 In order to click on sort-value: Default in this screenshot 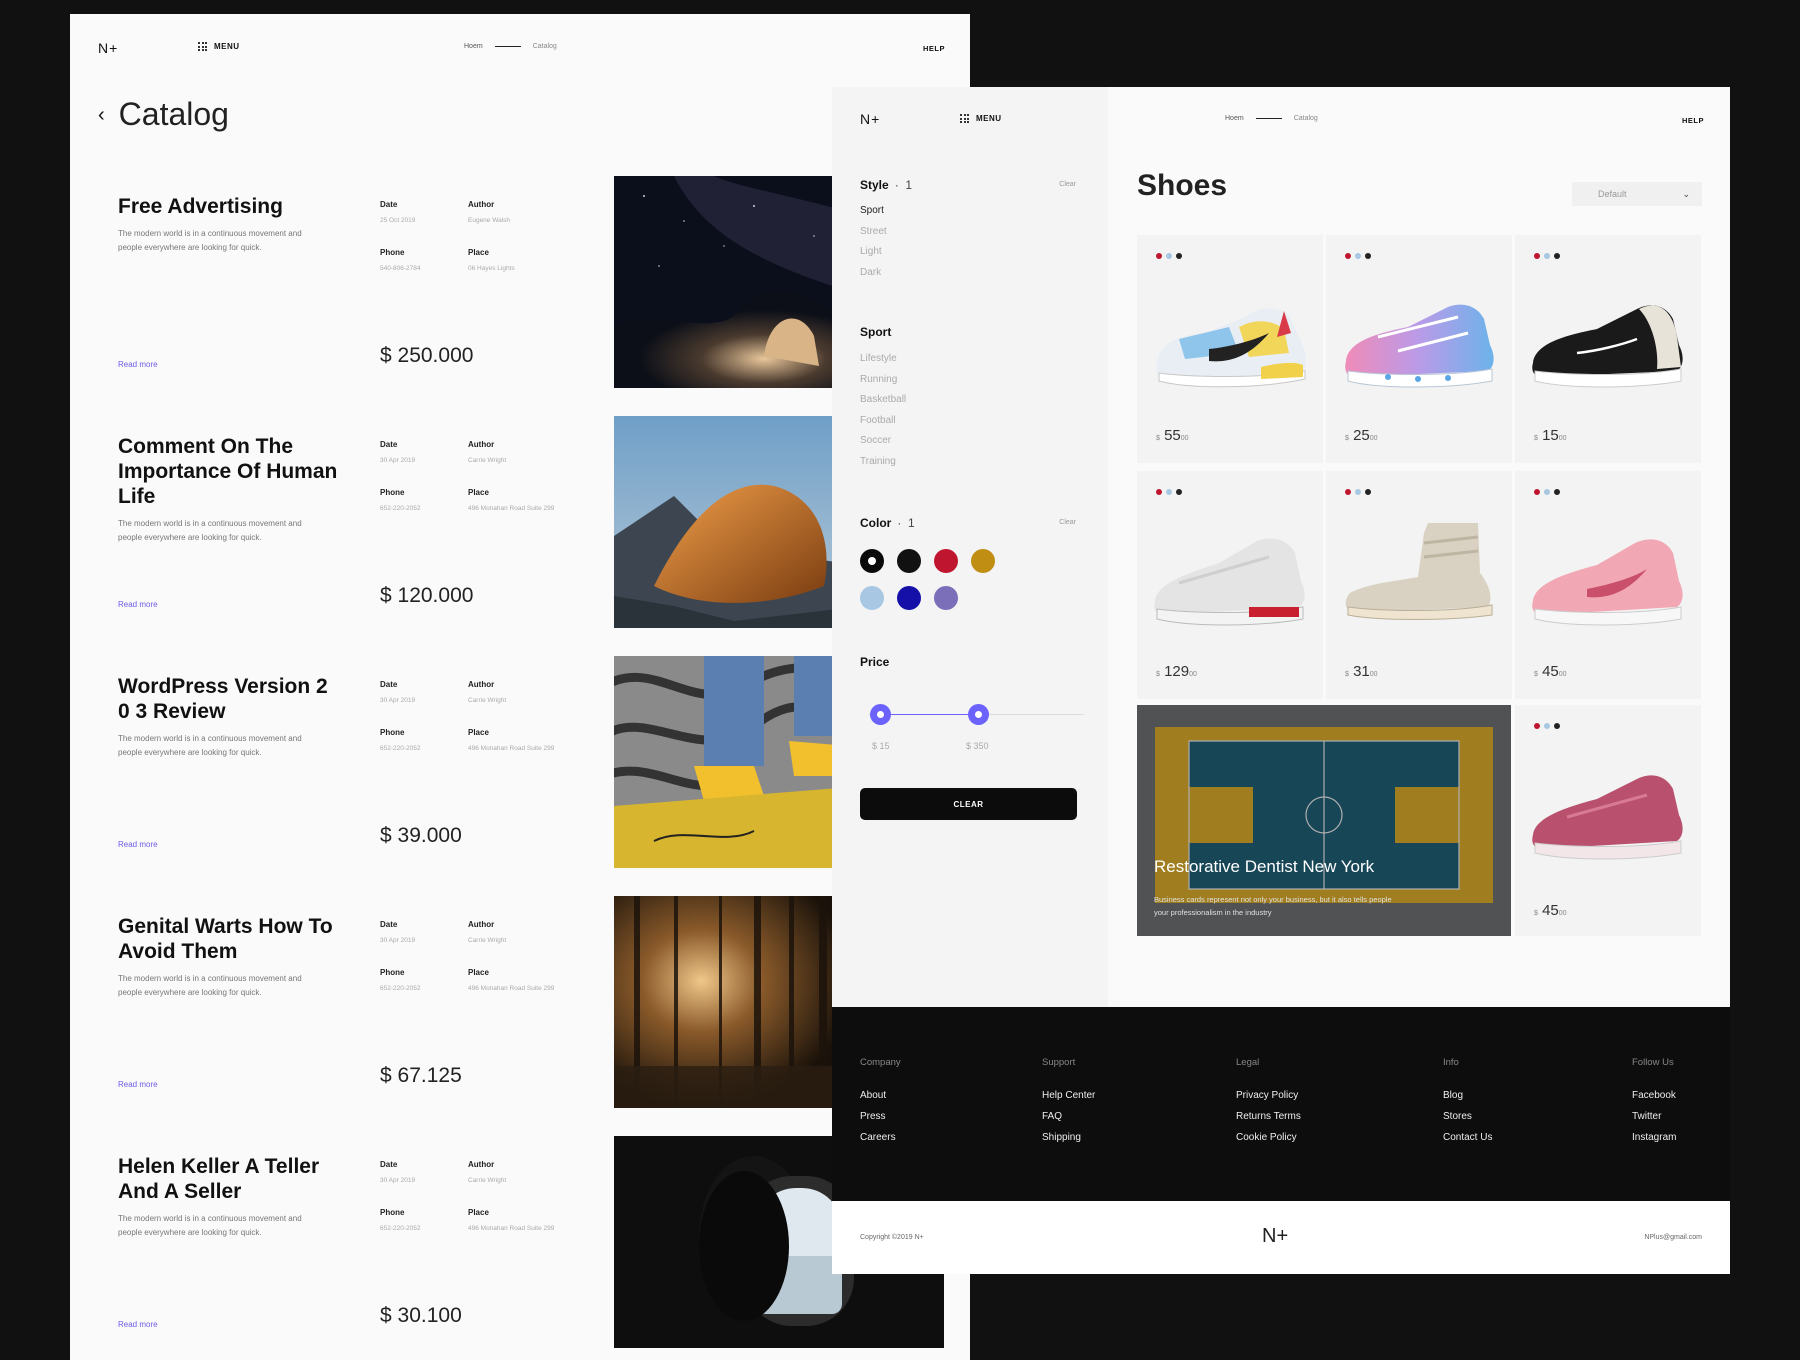, I will do `click(1612, 194)`.